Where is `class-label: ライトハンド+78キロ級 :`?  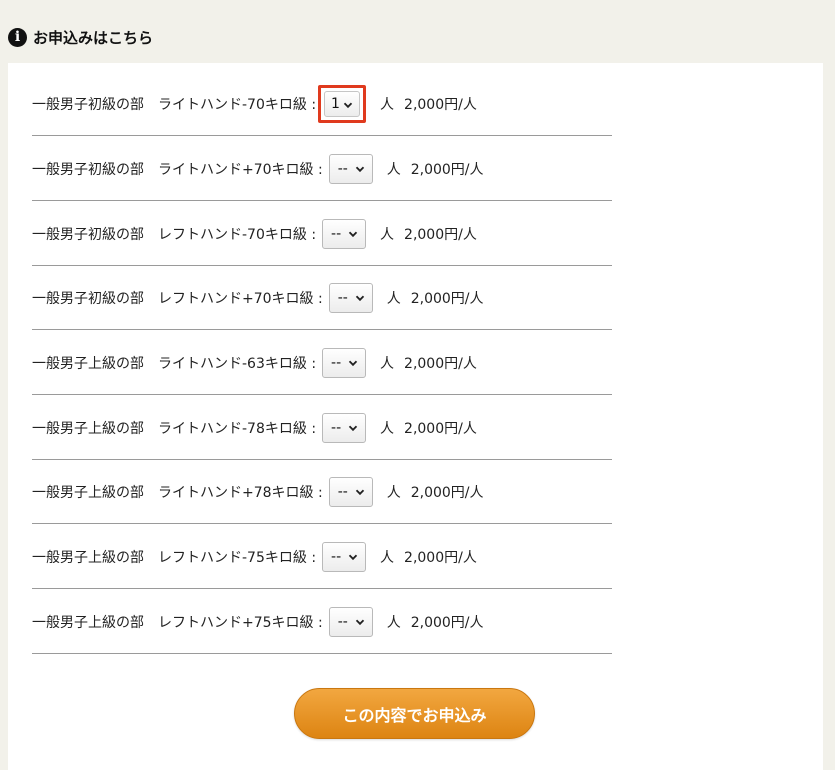 class-label: ライトハンド+78キロ級 : is located at coordinates (240, 492).